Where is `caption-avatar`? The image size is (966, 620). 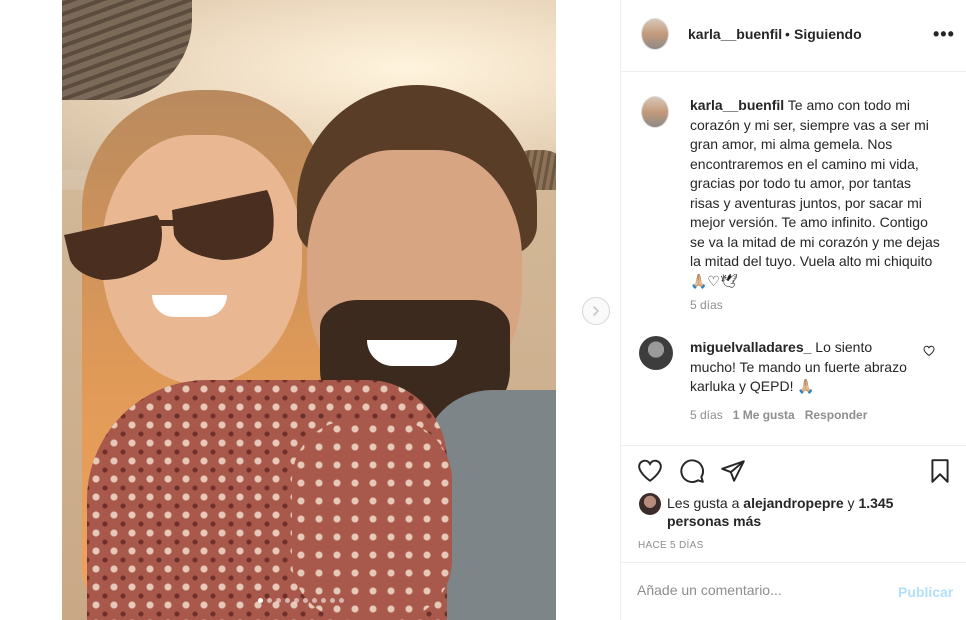 caption-avatar is located at coordinates (655, 112).